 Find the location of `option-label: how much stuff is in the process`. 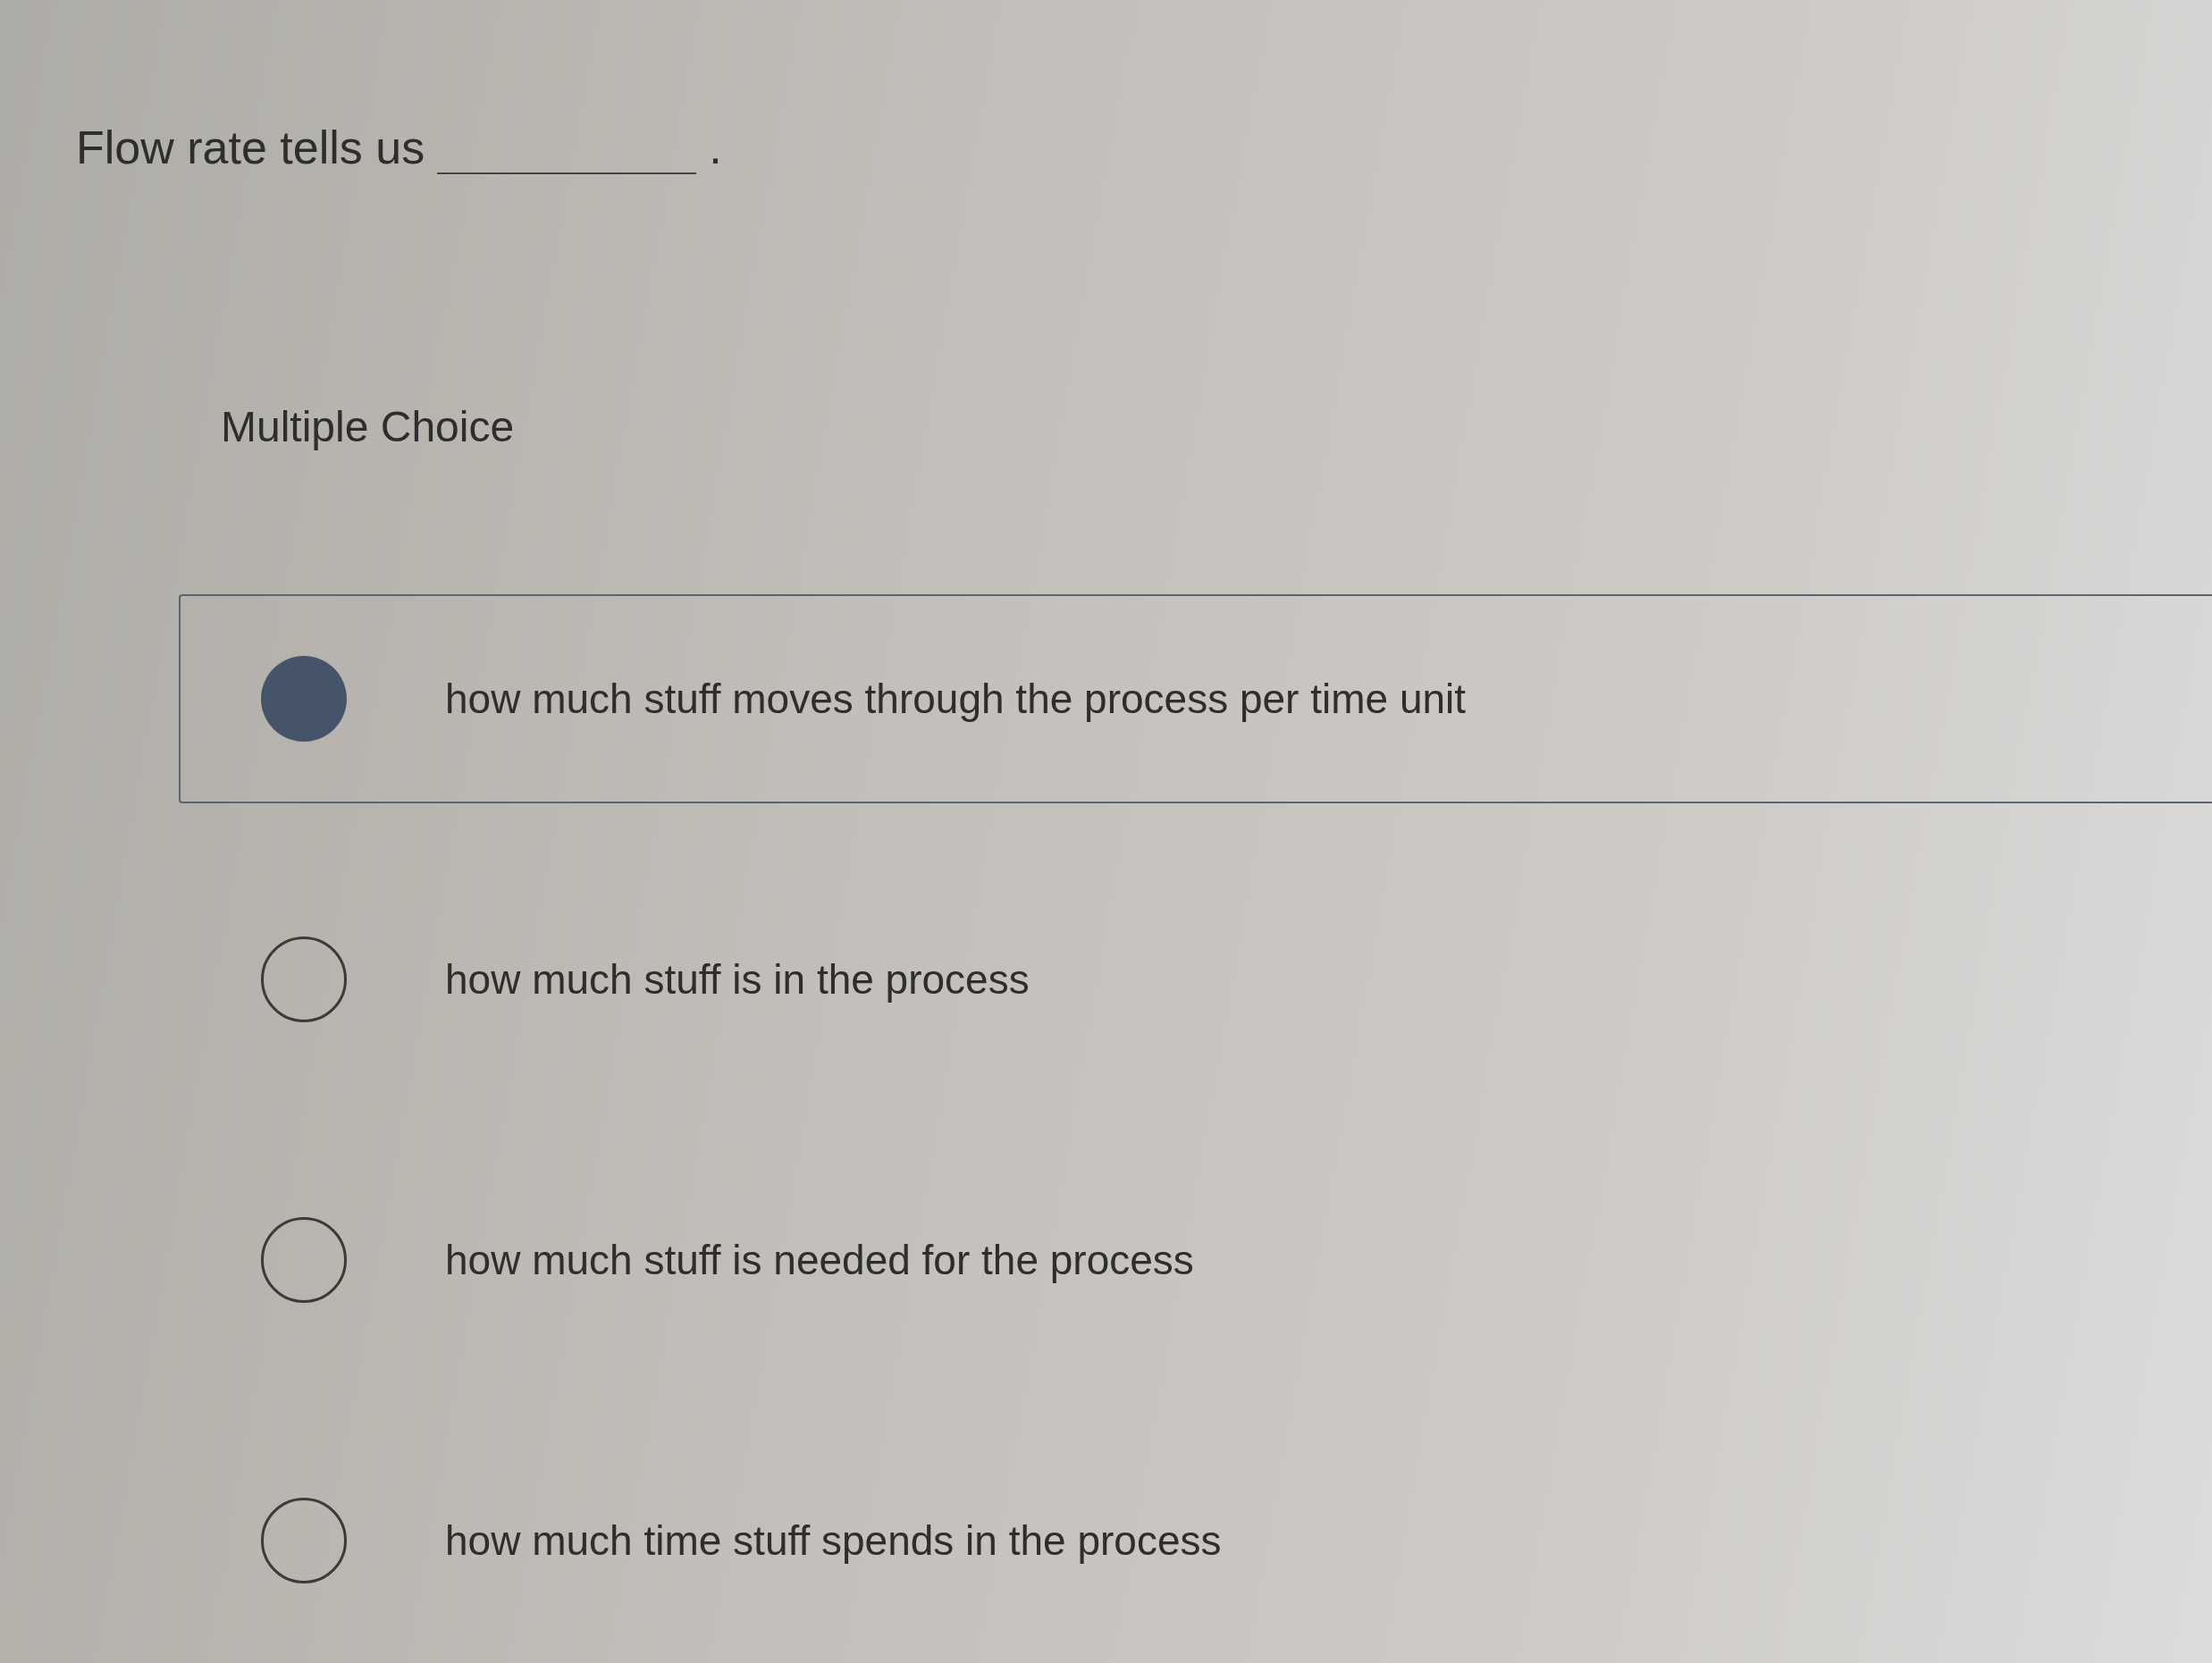

option-label: how much stuff is in the process is located at coordinates (737, 979).